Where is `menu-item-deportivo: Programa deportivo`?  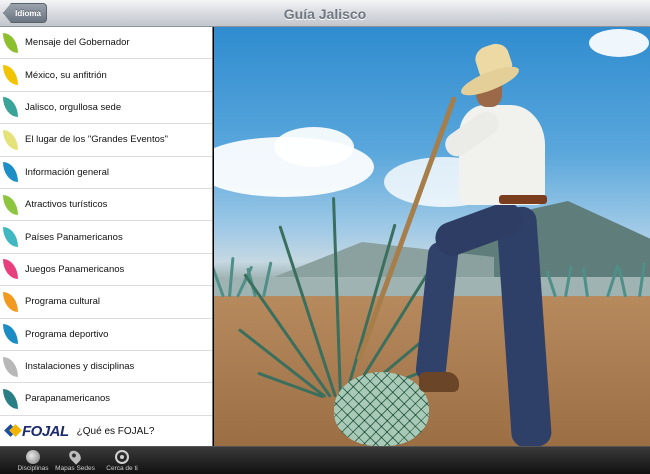
menu-item-deportivo: Programa deportivo is located at coordinates (106, 335).